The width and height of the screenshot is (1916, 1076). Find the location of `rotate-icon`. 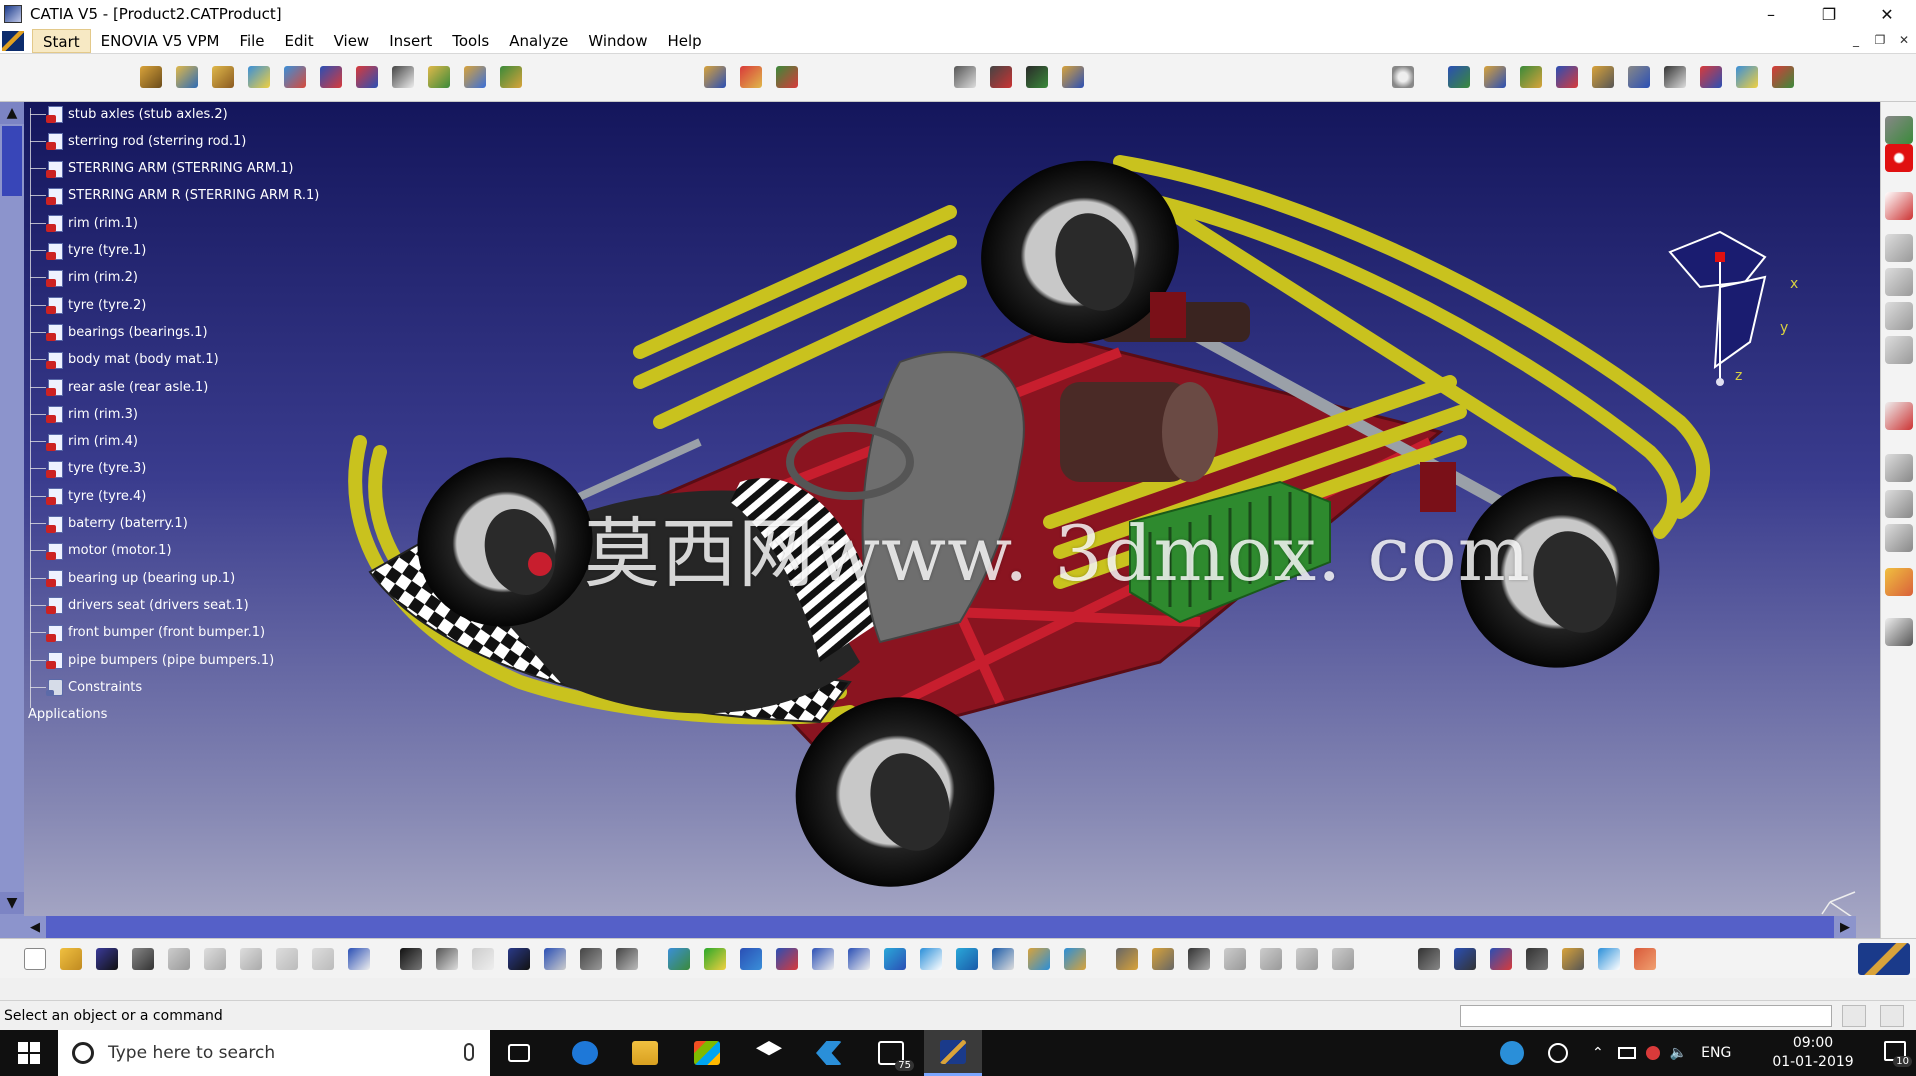

rotate-icon is located at coordinates (787, 959).